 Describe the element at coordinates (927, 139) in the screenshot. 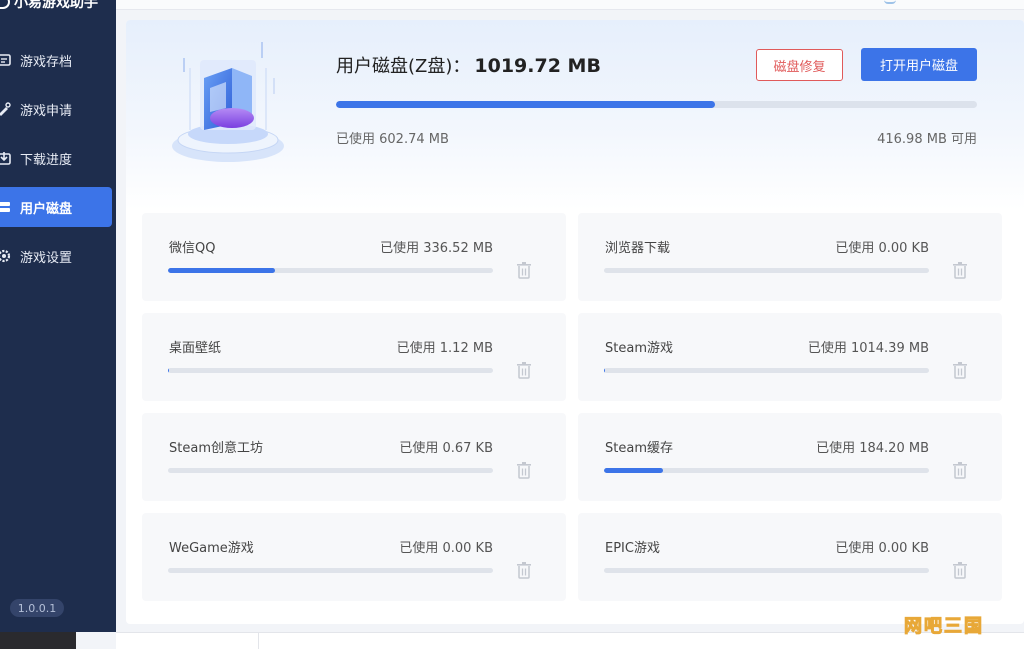

I see `disk-free-label: 416.98 MB 可用` at that location.